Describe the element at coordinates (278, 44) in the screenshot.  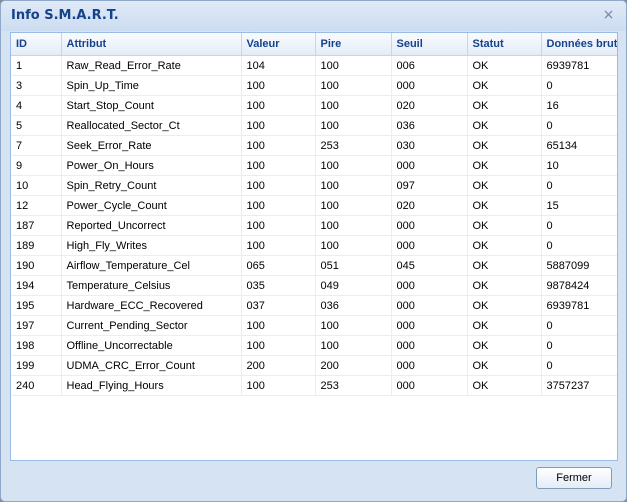
I see `column-header: Valeur` at that location.